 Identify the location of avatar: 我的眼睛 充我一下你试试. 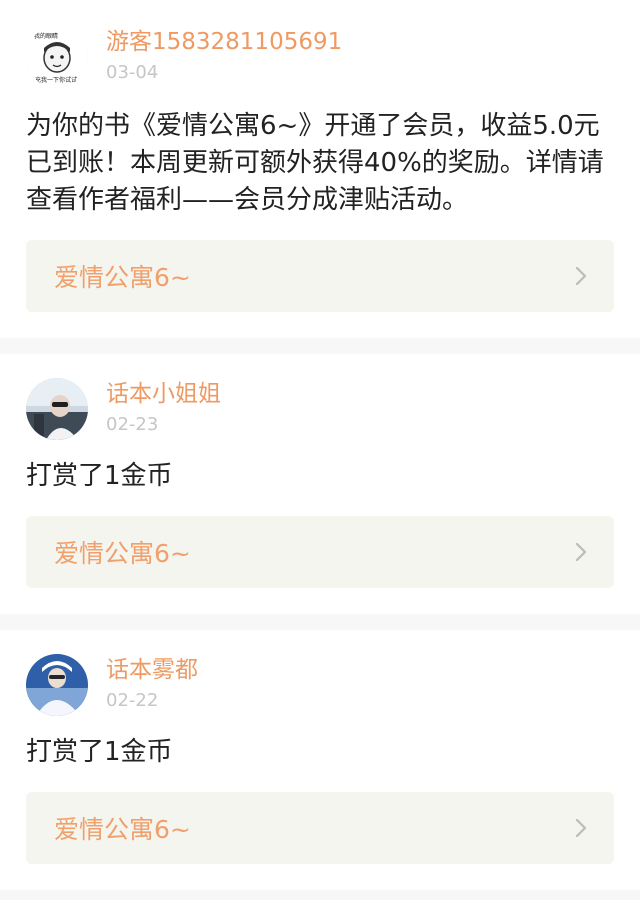
(57, 57).